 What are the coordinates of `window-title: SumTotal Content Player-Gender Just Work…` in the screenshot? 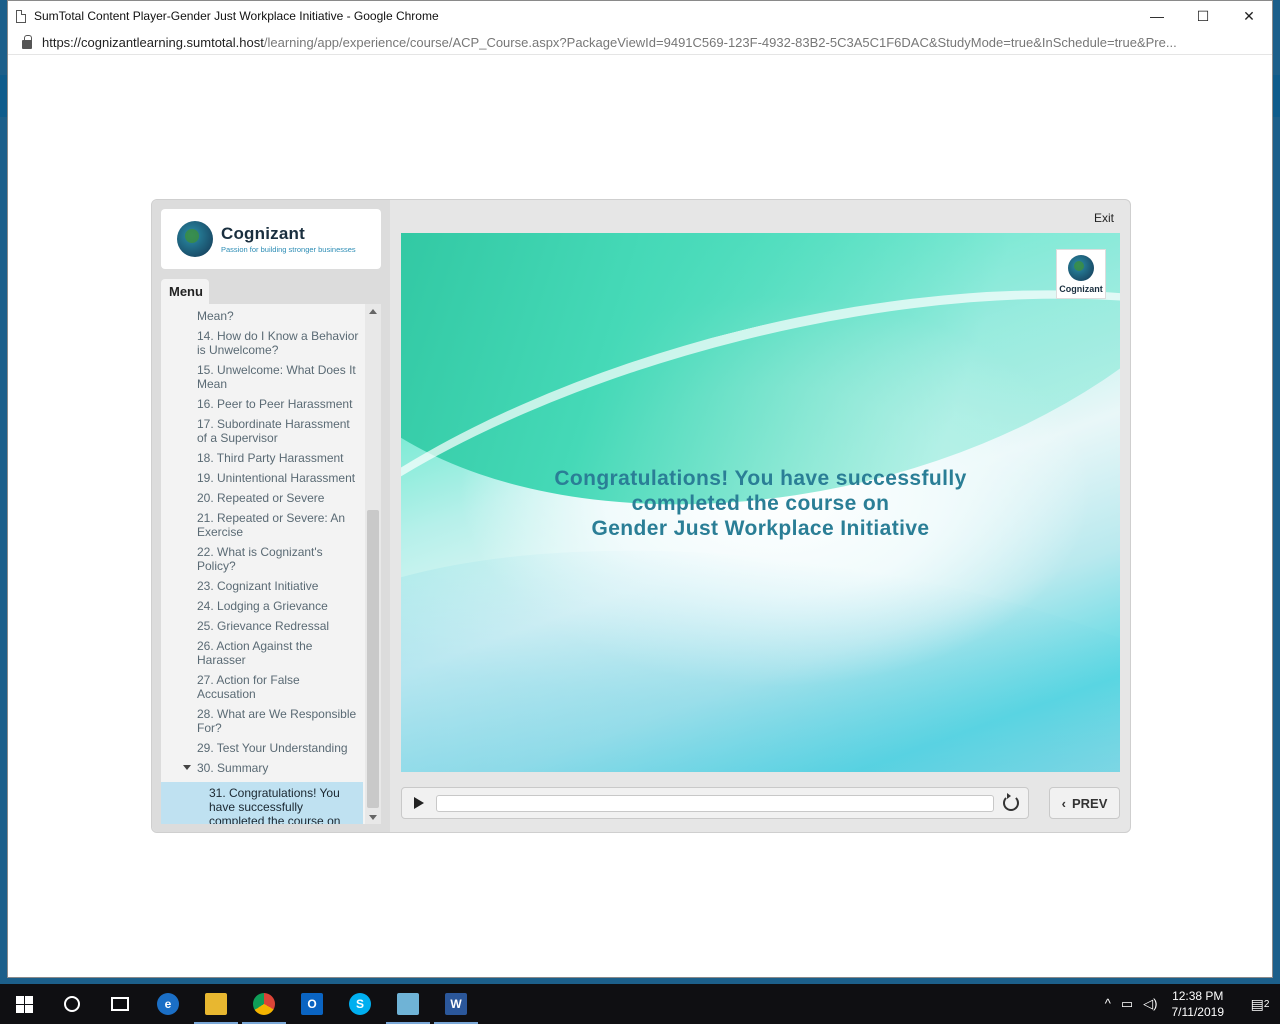 It's located at (236, 16).